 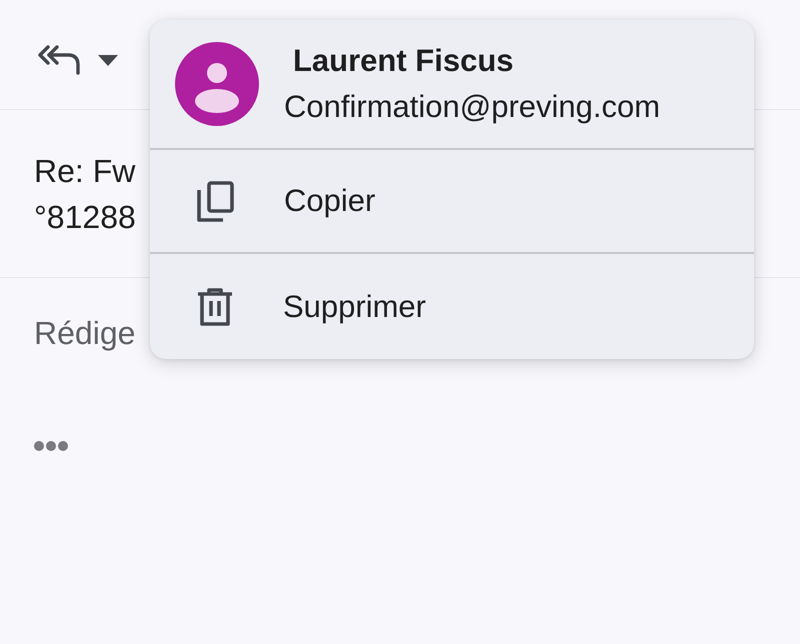 I want to click on avatar-icon, so click(x=217, y=84).